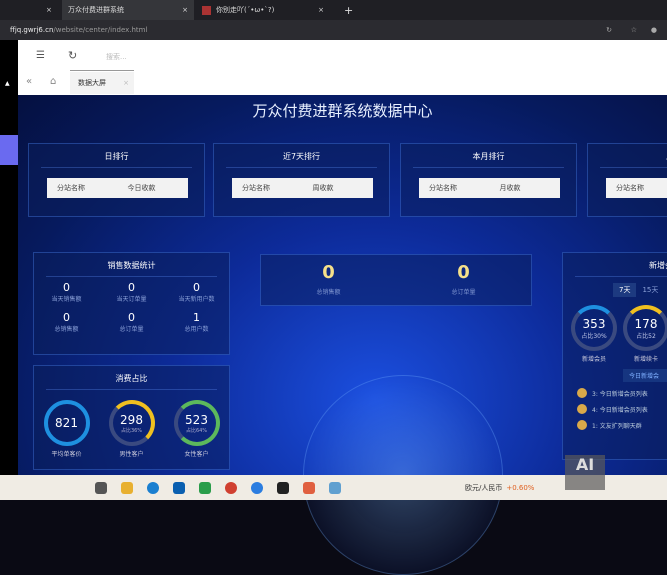  Describe the element at coordinates (328, 279) in the screenshot. I see `total-item: 0 总销售额` at that location.